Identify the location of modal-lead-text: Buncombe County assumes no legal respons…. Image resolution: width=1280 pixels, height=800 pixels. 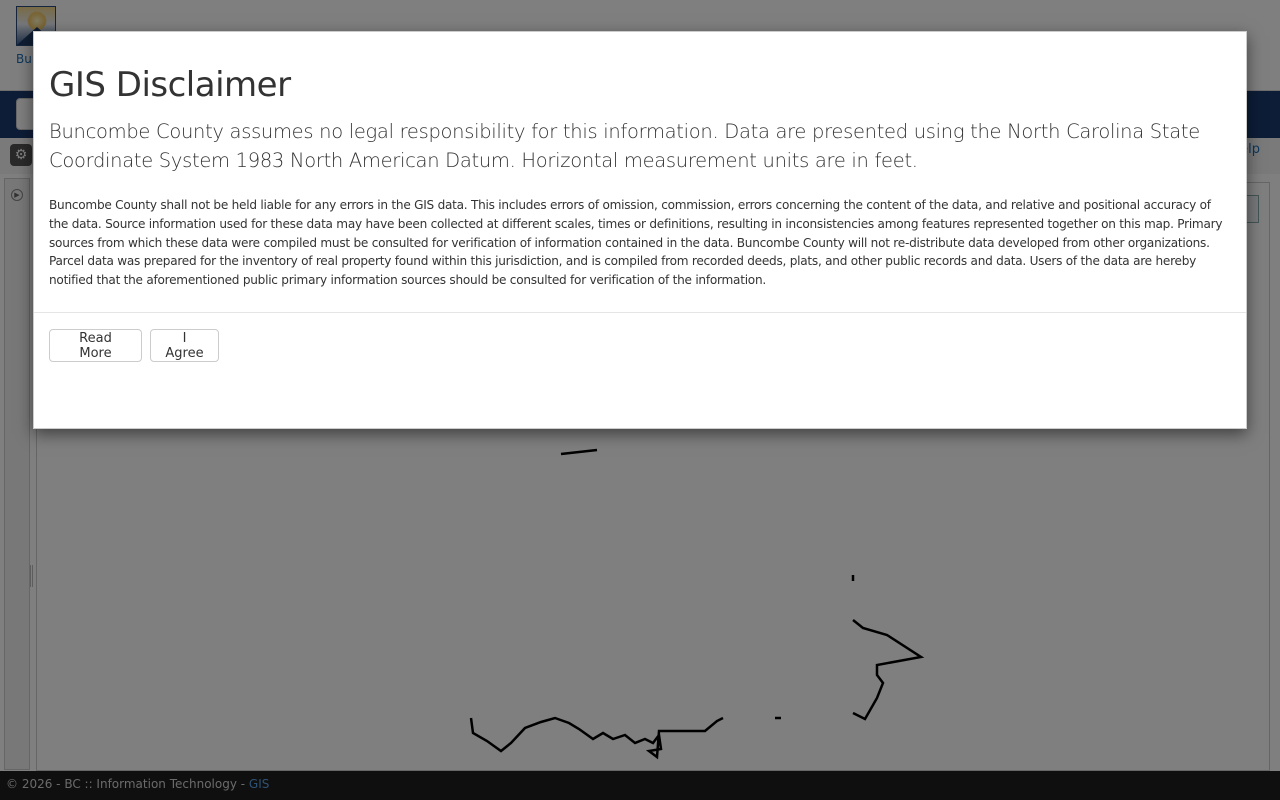
(624, 146).